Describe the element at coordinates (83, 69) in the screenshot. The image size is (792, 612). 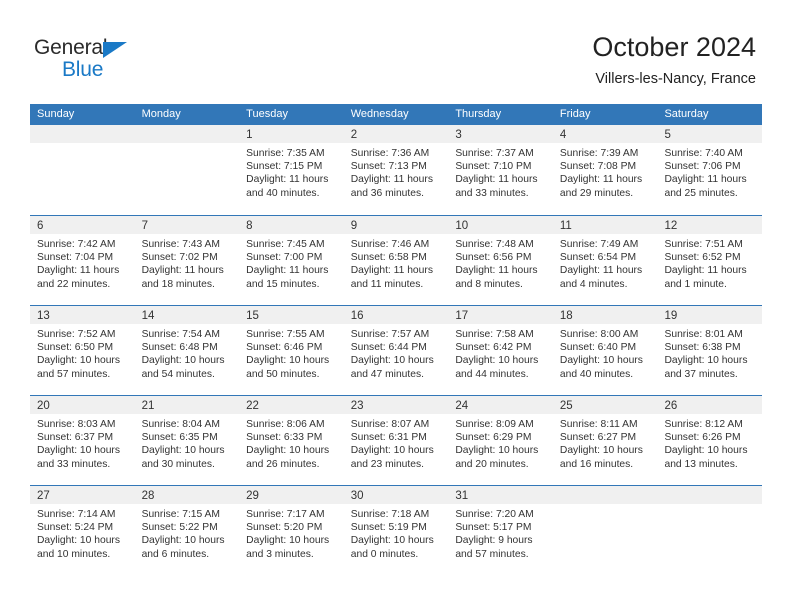
I see `logo-text-blue: Blue` at that location.